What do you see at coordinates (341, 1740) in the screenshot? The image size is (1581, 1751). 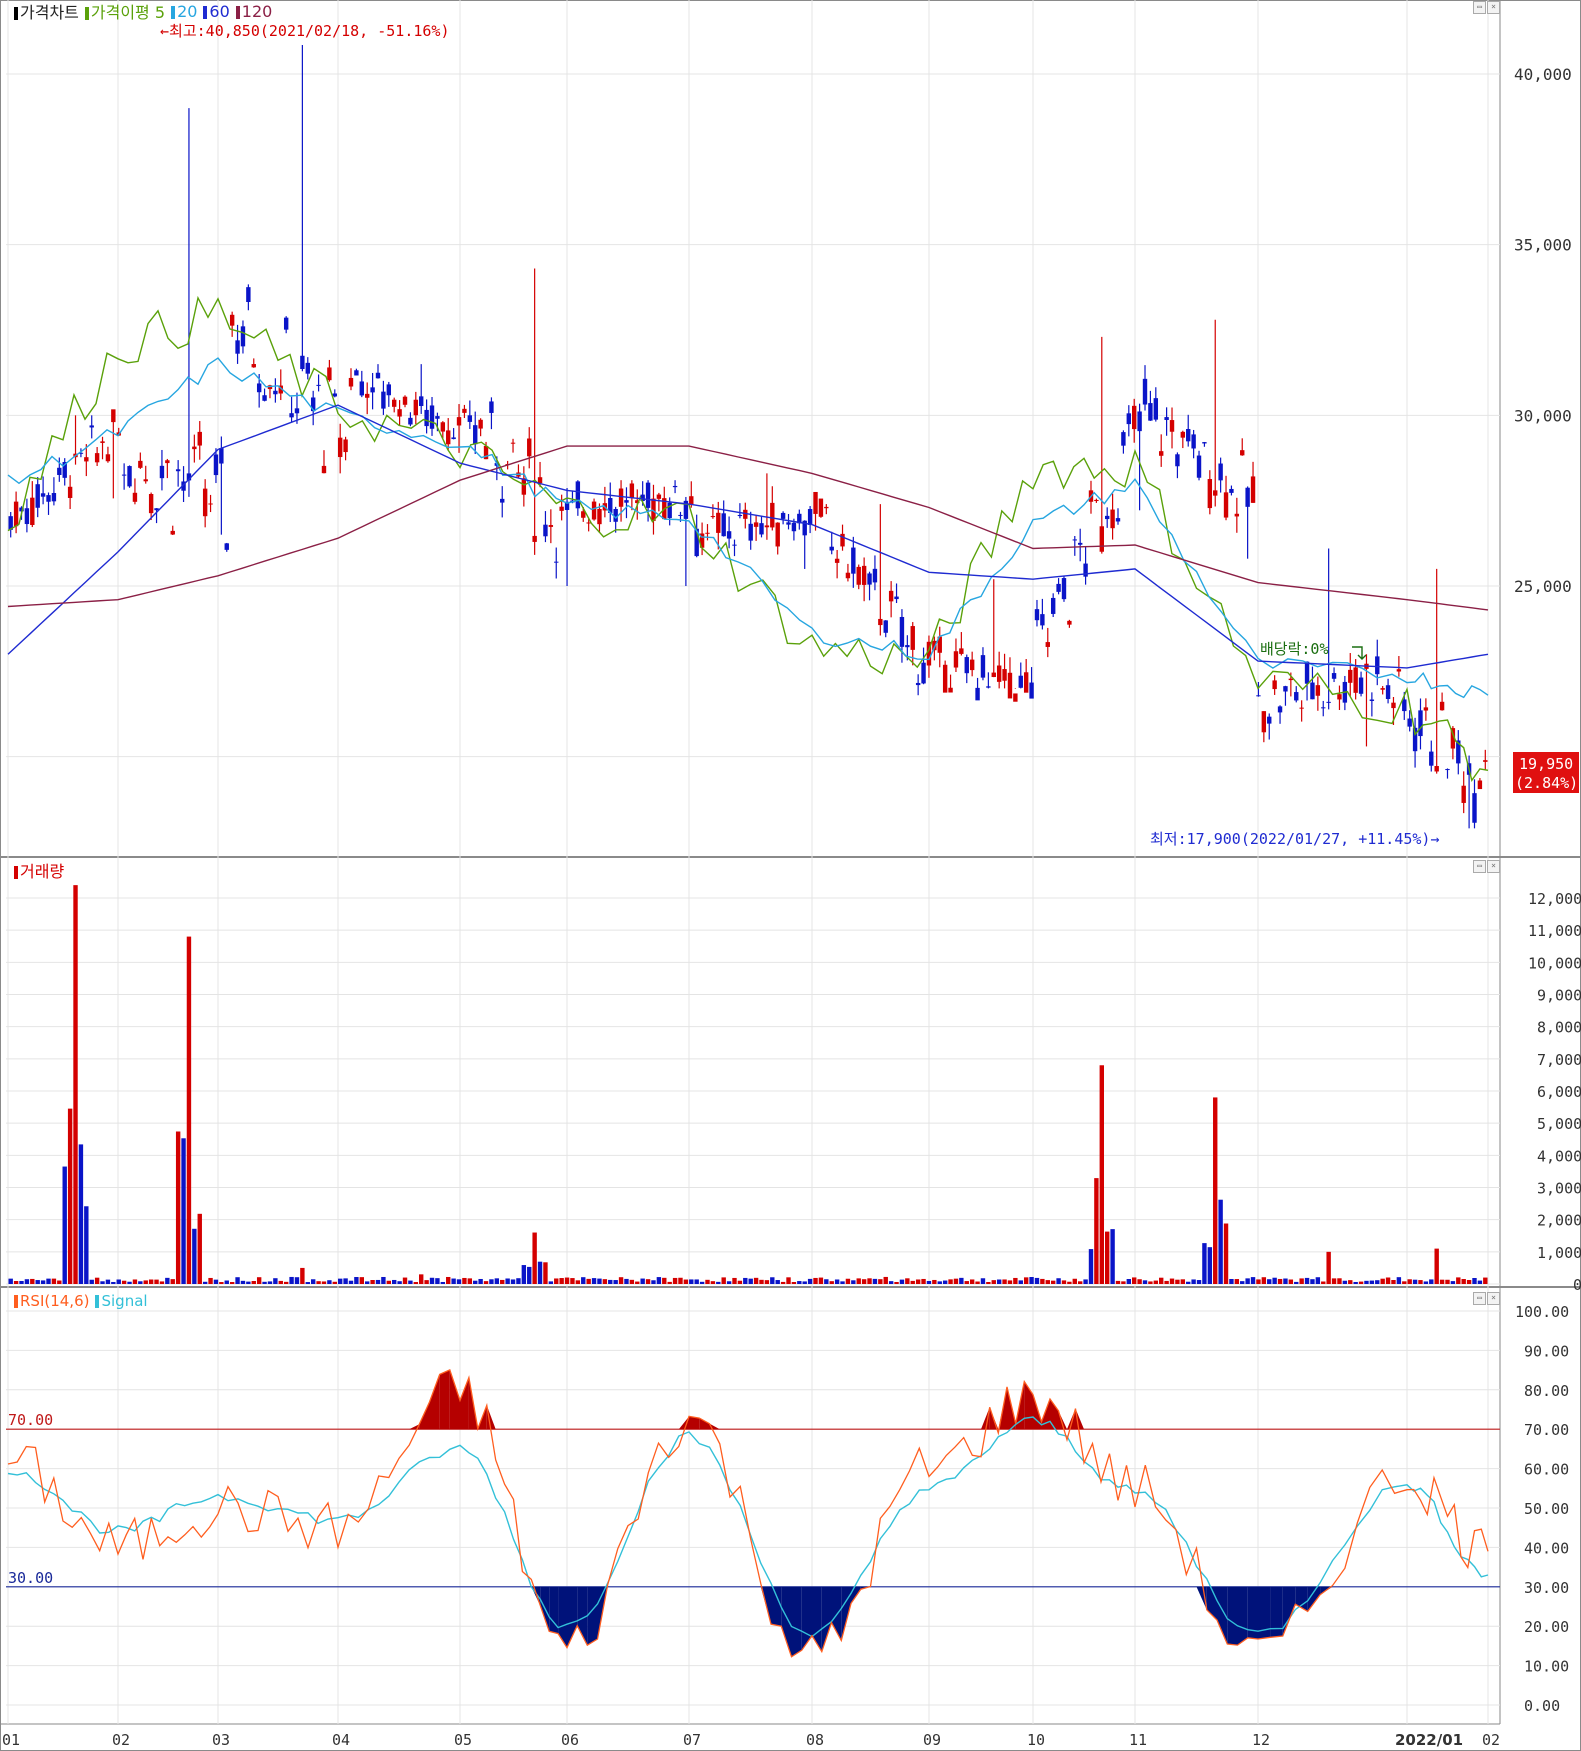 I see `x-tick-label: 04` at bounding box center [341, 1740].